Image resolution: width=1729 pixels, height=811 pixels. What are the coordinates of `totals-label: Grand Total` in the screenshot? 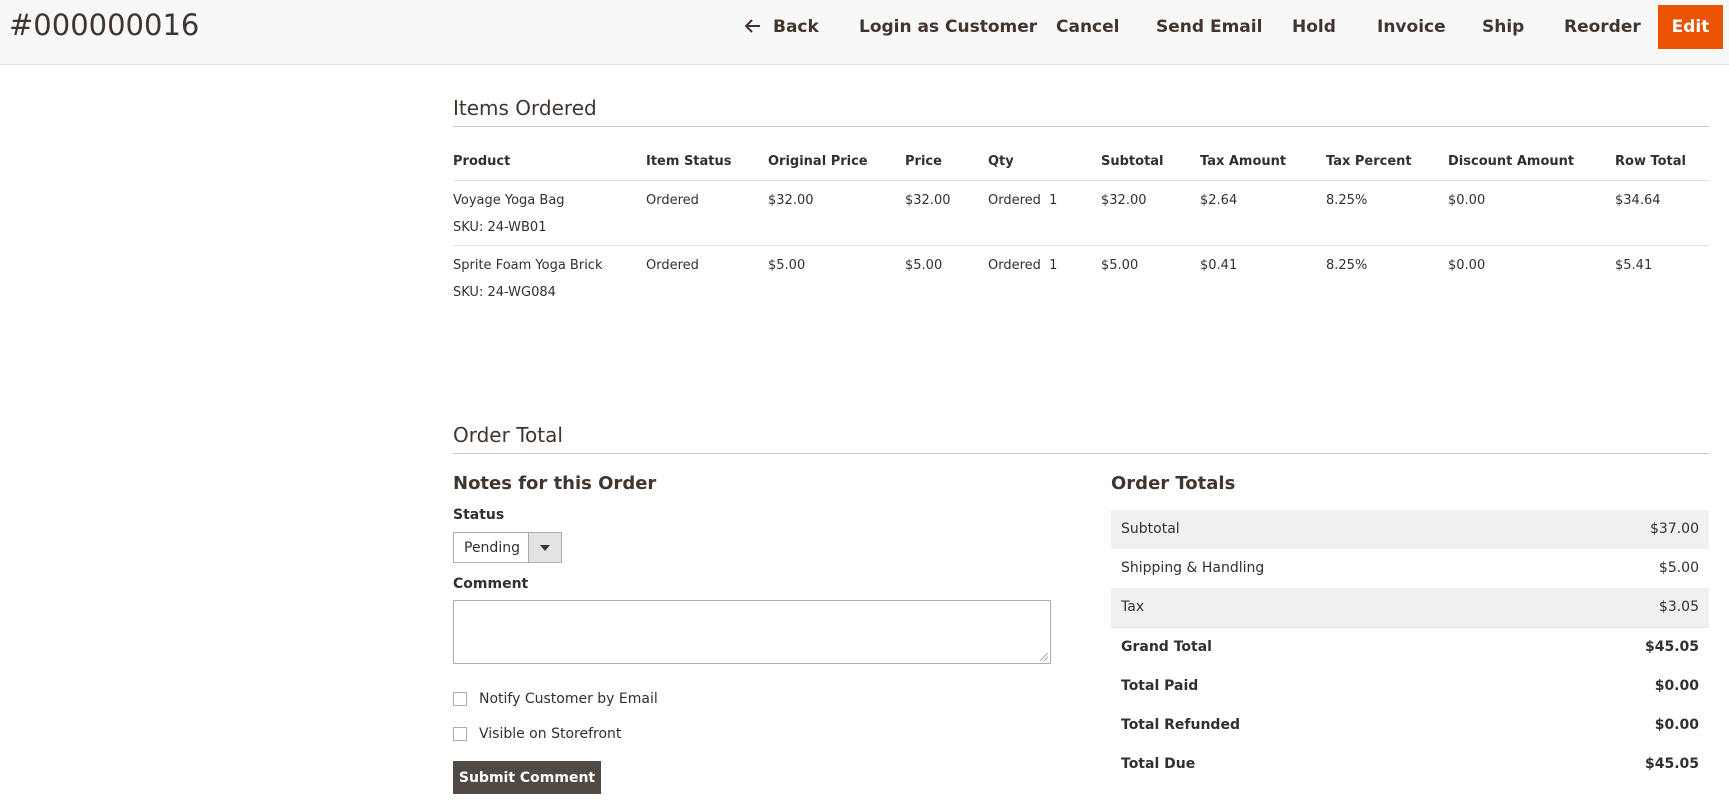 It's located at (1166, 647).